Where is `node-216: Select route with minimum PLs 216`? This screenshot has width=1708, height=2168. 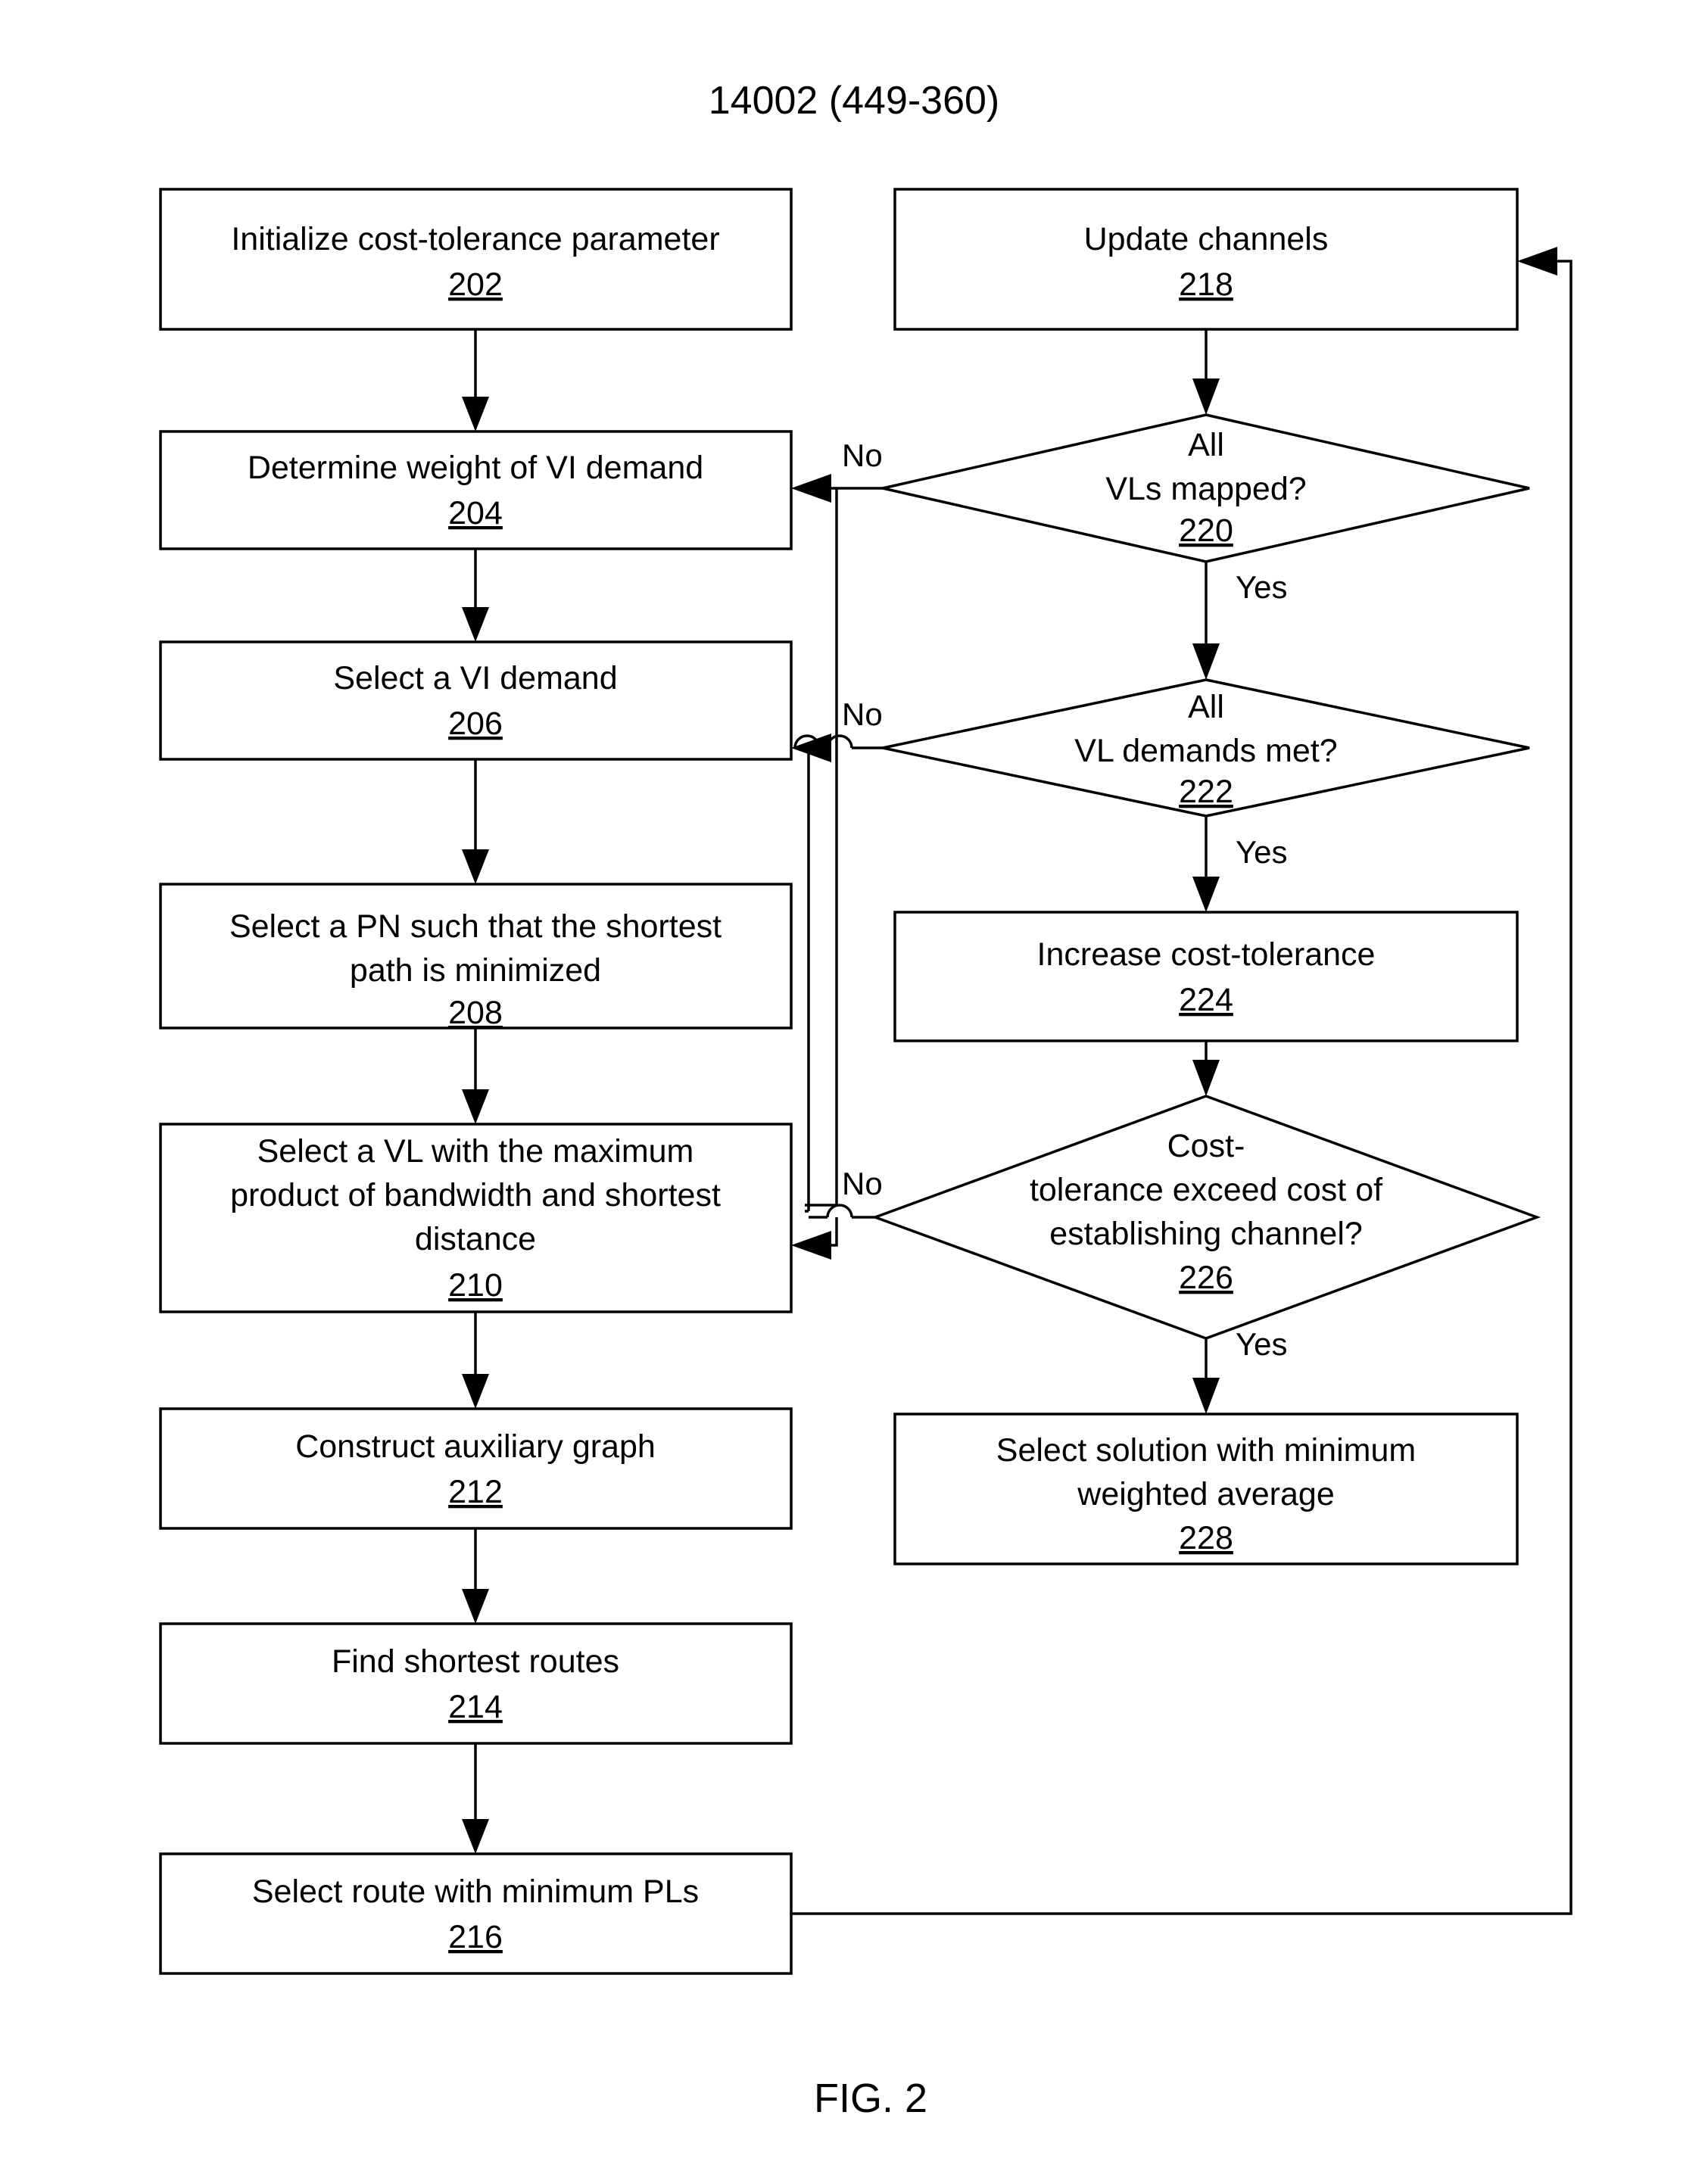
node-216: Select route with minimum PLs 216 is located at coordinates (476, 1913).